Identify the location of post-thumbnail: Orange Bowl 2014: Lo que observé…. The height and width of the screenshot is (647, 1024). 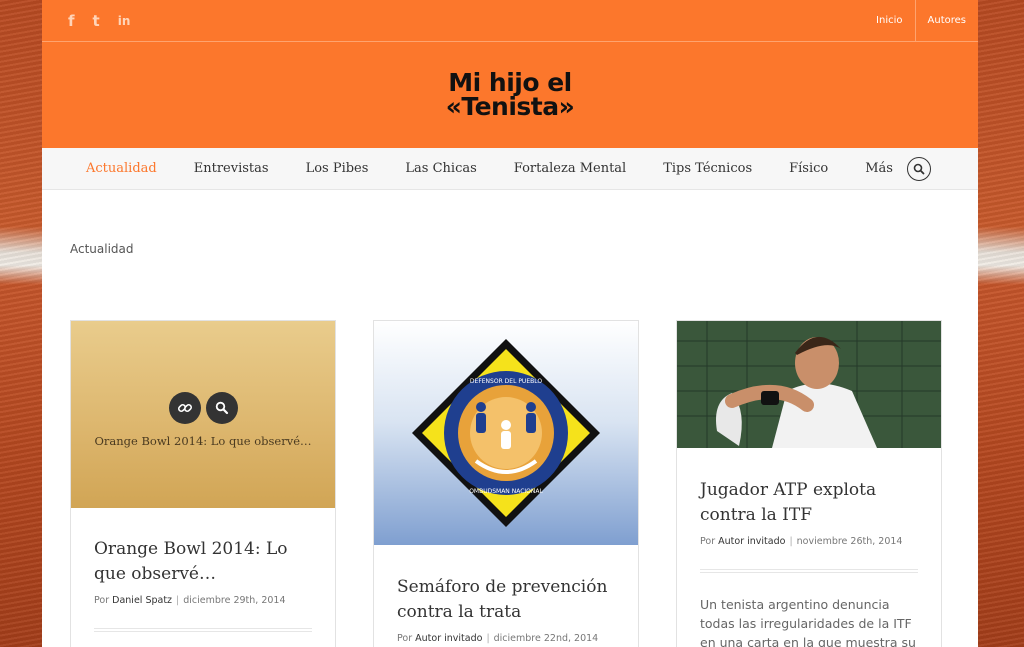
(203, 414).